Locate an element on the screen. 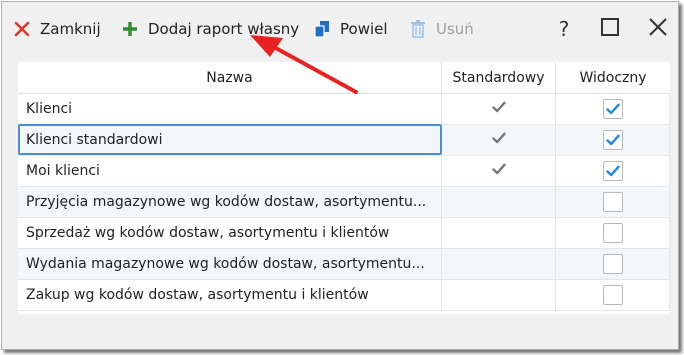 This screenshot has height=355, width=684. delete-button: Usuń is located at coordinates (441, 29).